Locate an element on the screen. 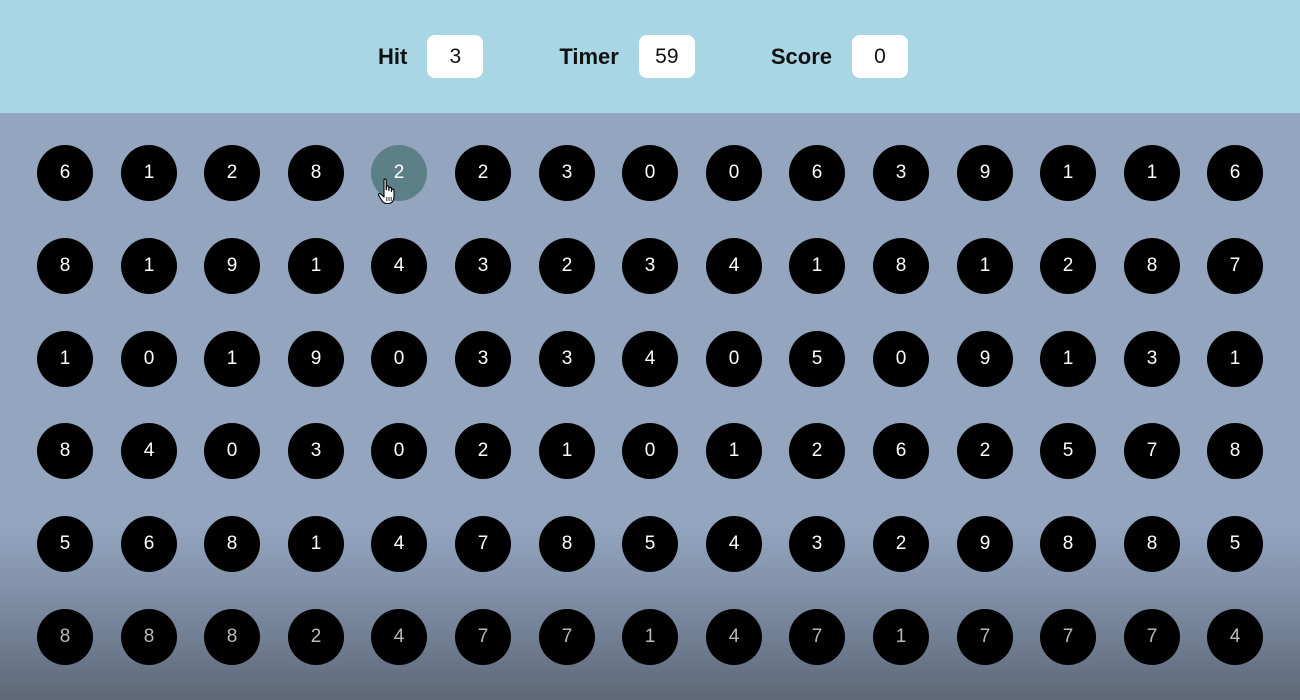 The width and height of the screenshot is (1300, 700). timer-label: Timer is located at coordinates (589, 56).